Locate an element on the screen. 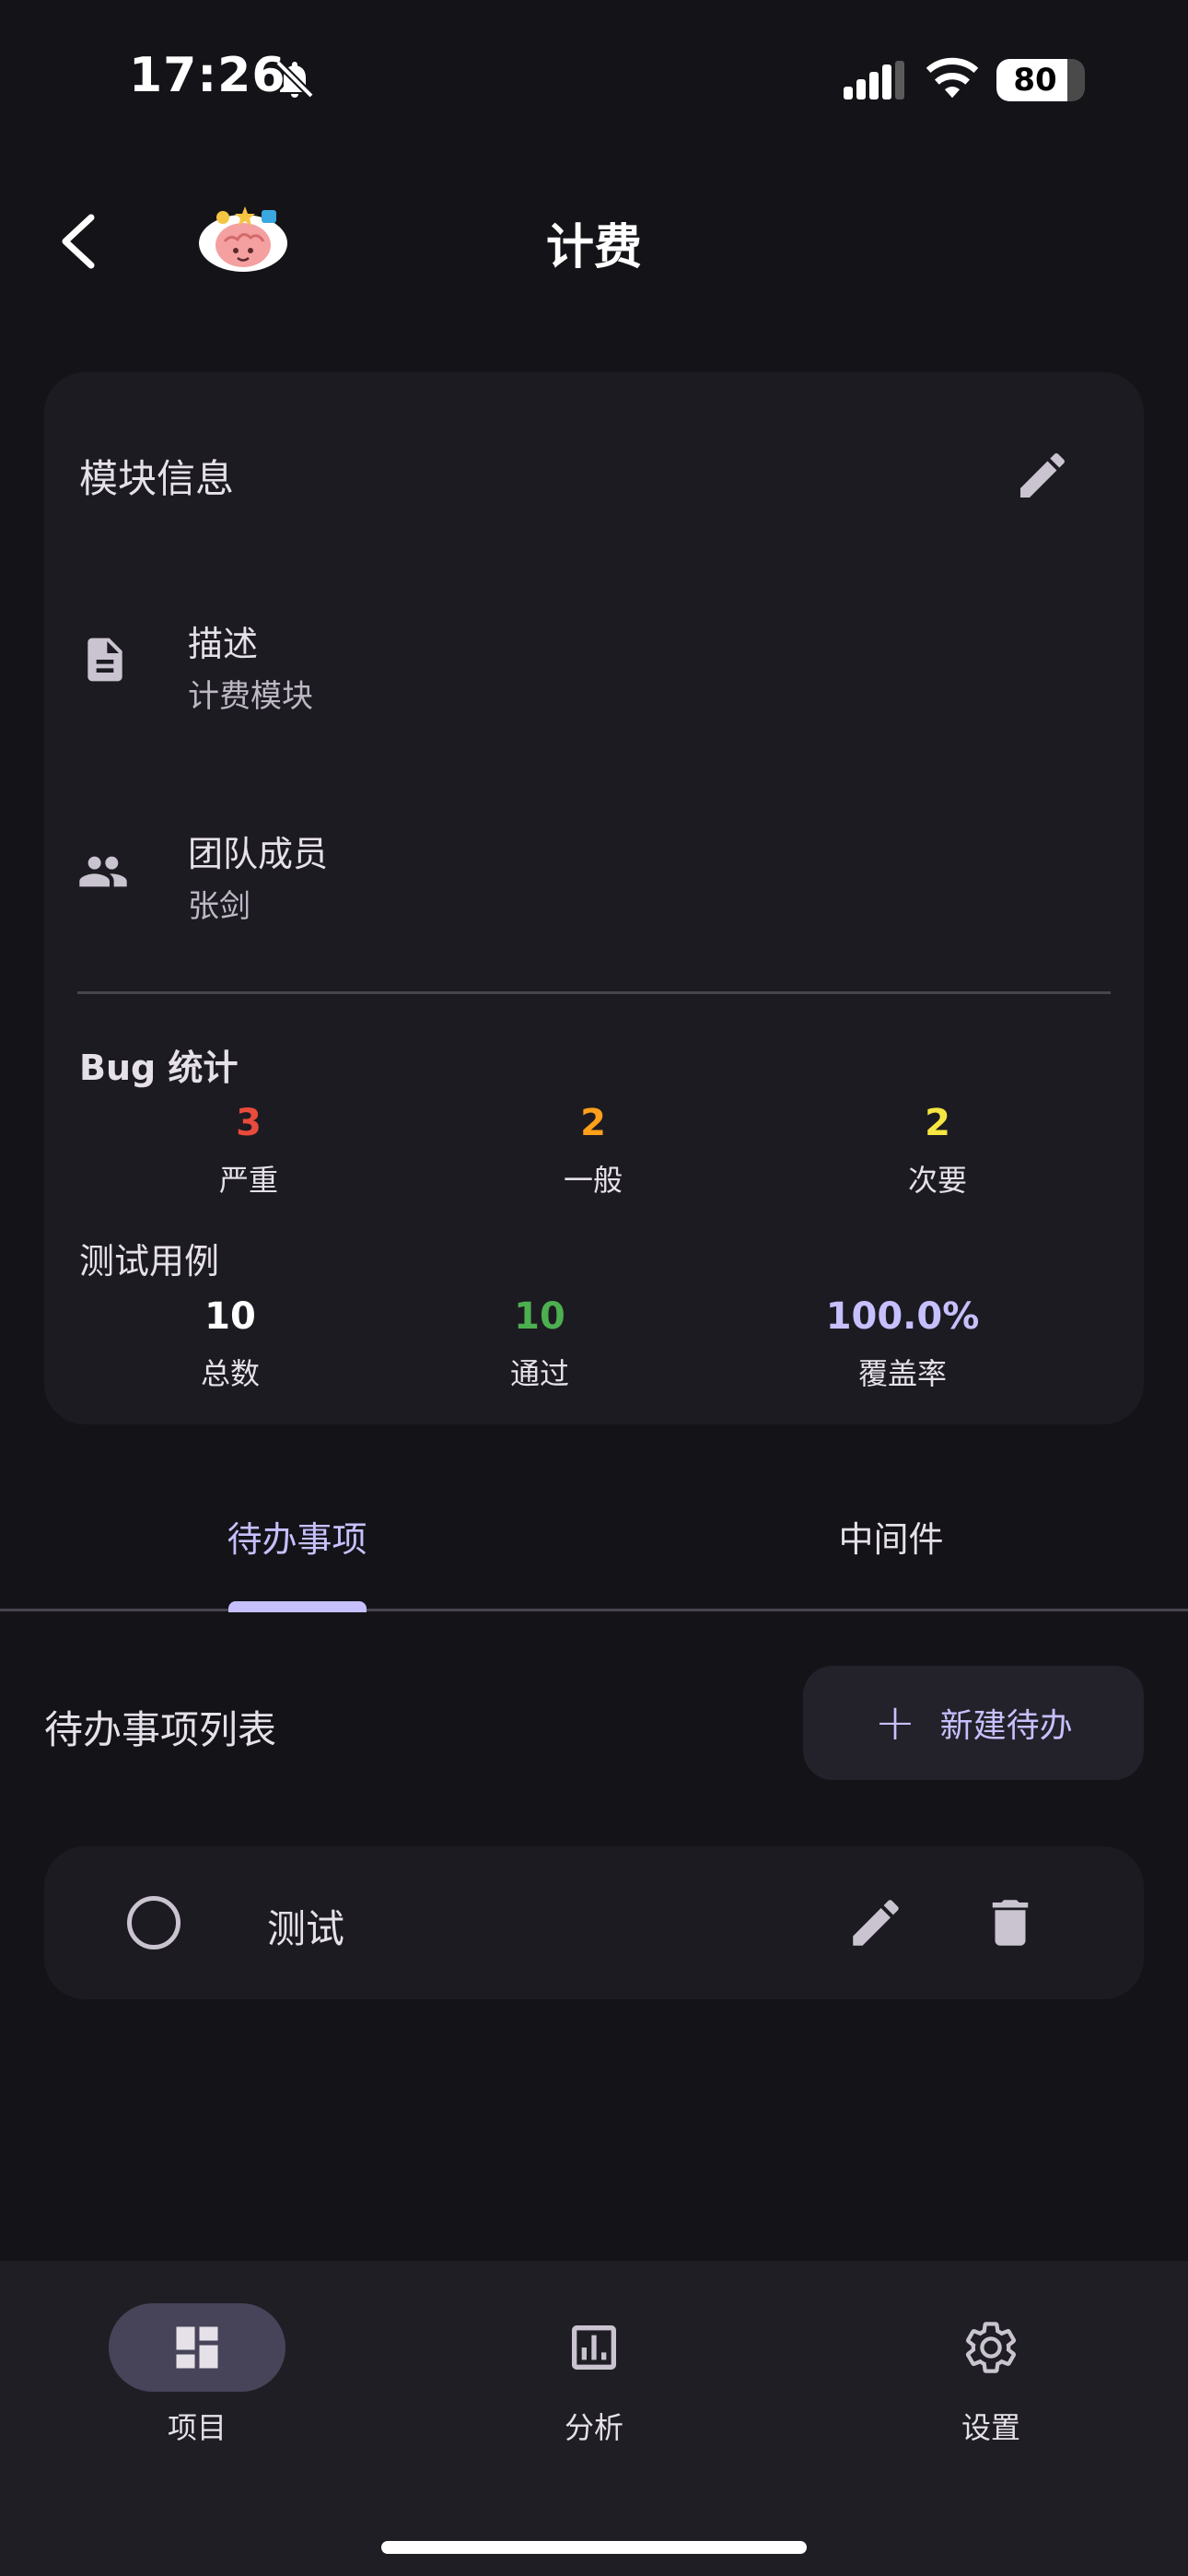  nav-item-settings: 设置 is located at coordinates (991, 2375).